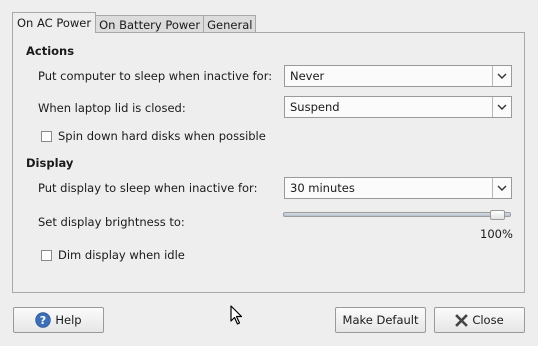  Describe the element at coordinates (112, 108) in the screenshot. I see `lid-closed-label: When laptop lid is closed:` at that location.